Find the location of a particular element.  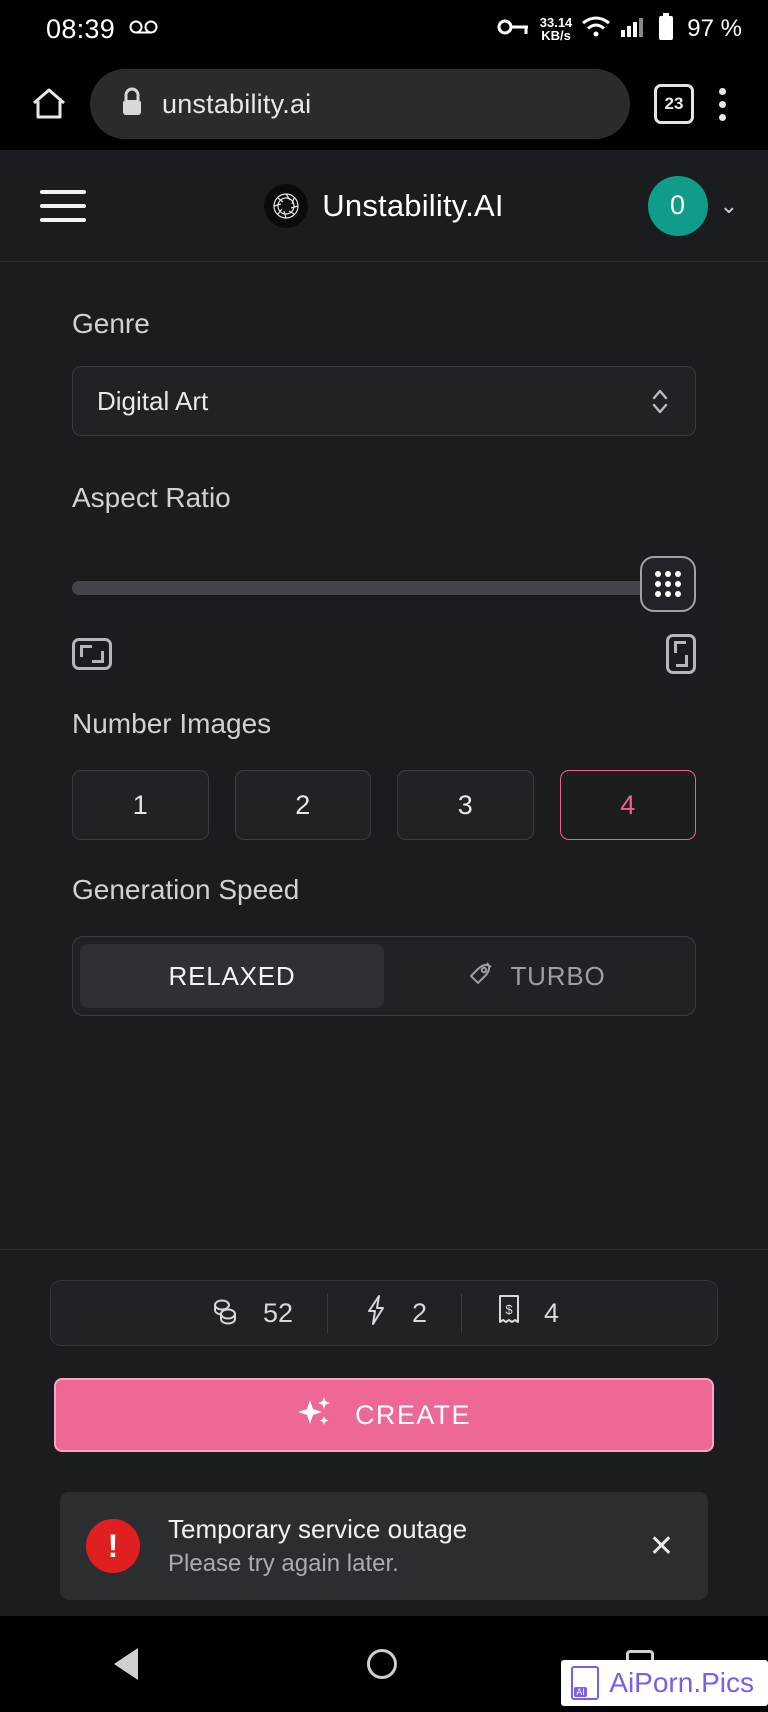

stat-energy-value: 2 is located at coordinates (419, 1312).